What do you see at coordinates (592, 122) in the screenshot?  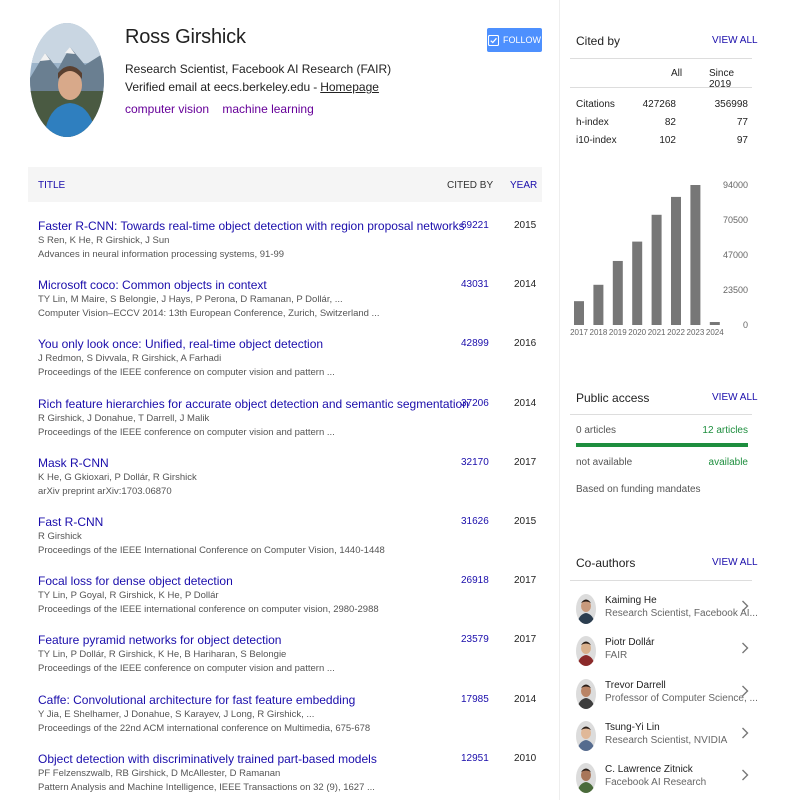 I see `metric-label: h-index` at bounding box center [592, 122].